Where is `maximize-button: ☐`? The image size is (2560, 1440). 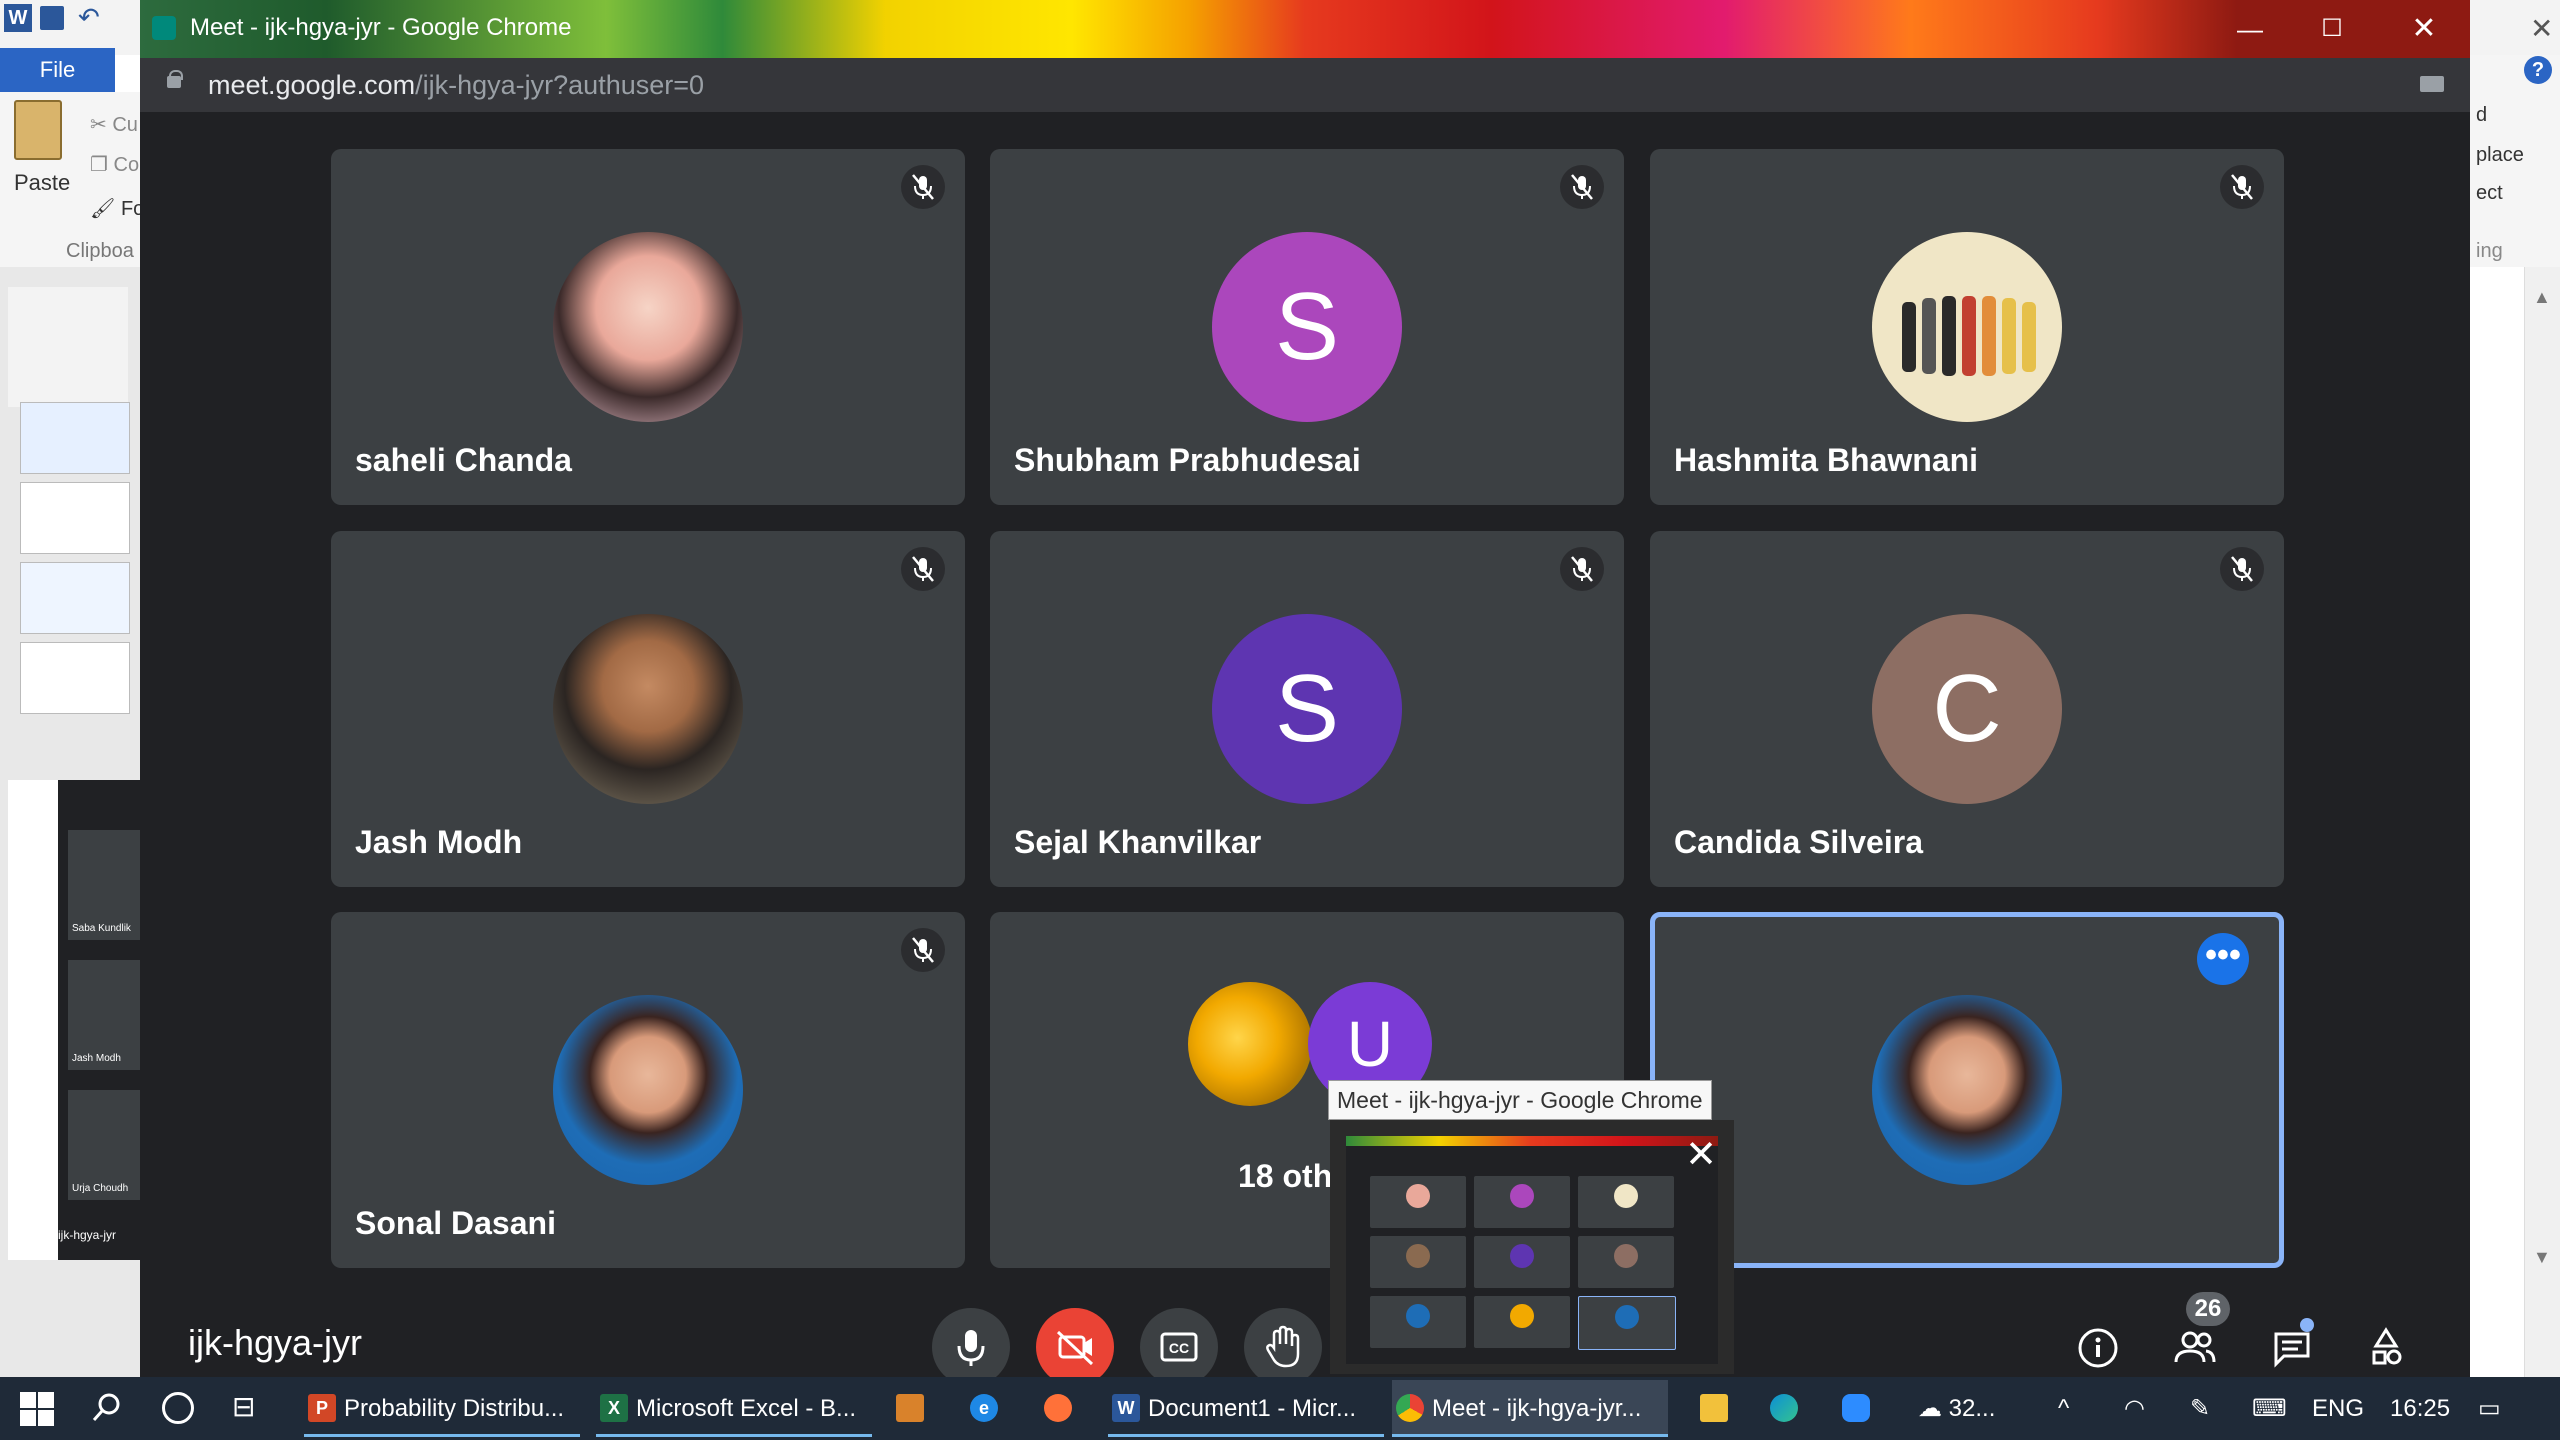
maximize-button: ☐ is located at coordinates (2332, 29).